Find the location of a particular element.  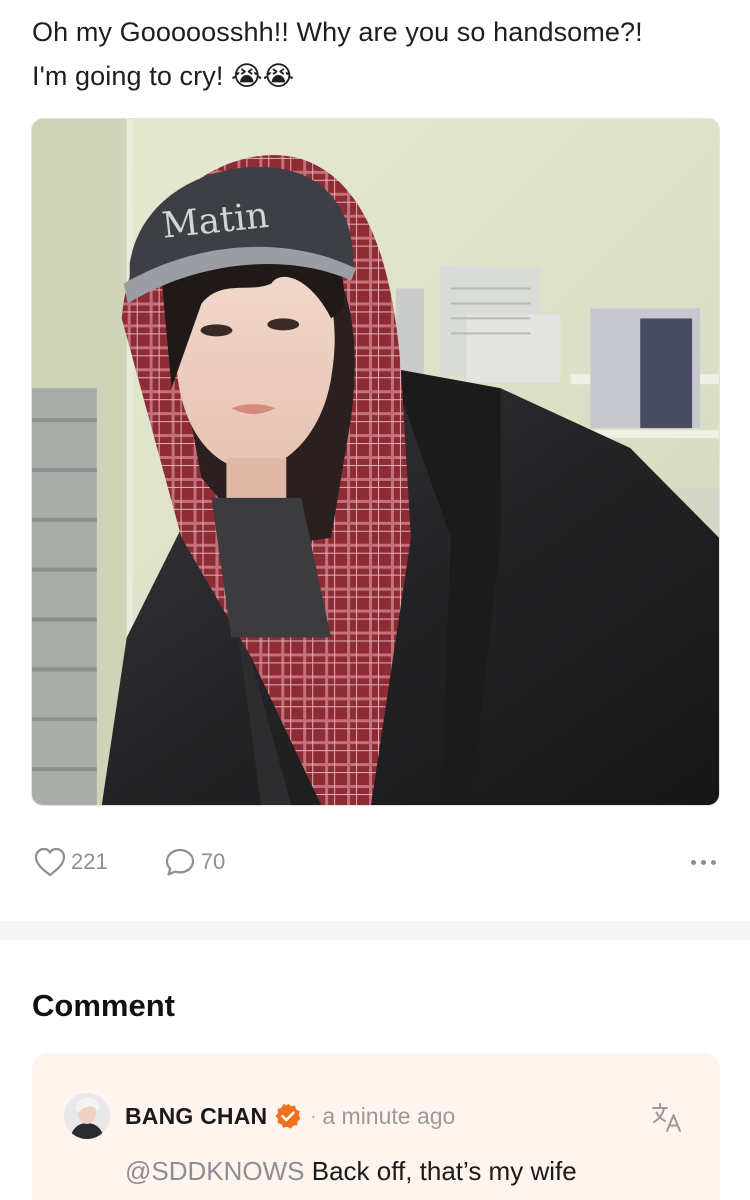

heart-icon is located at coordinates (50, 862).